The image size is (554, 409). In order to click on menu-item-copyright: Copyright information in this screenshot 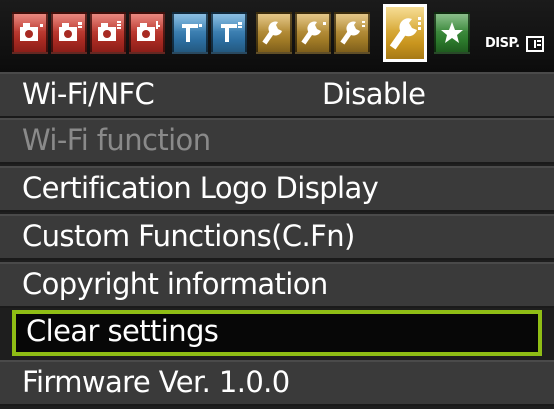, I will do `click(277, 285)`.